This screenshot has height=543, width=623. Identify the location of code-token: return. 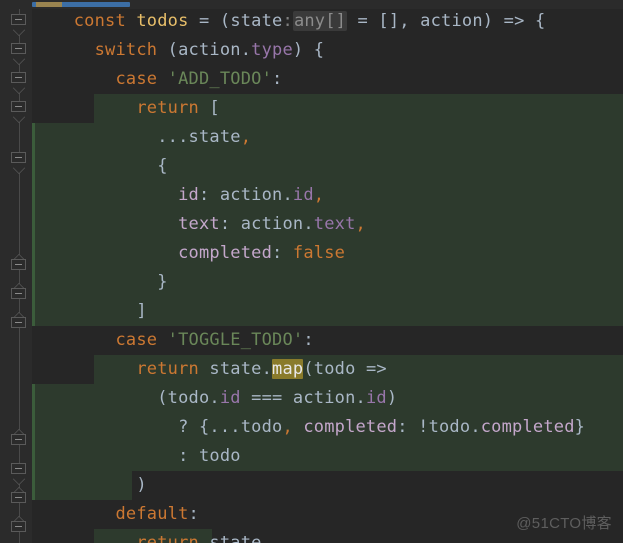
(167, 538).